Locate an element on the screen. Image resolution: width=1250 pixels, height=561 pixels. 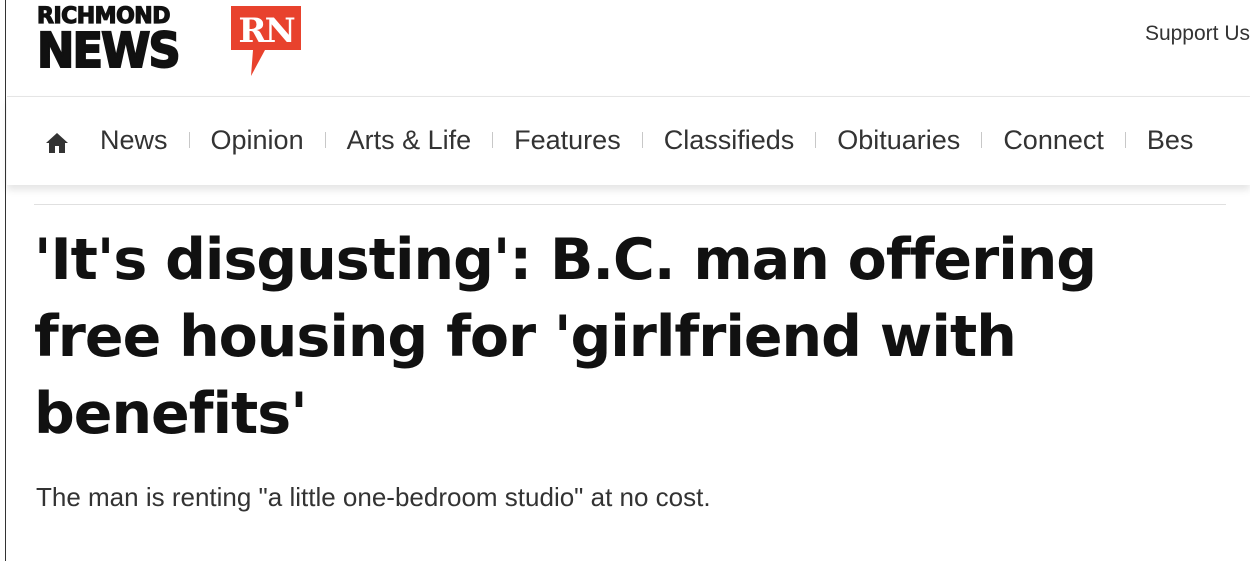
nav-item-opinion: Opinion is located at coordinates (257, 140).